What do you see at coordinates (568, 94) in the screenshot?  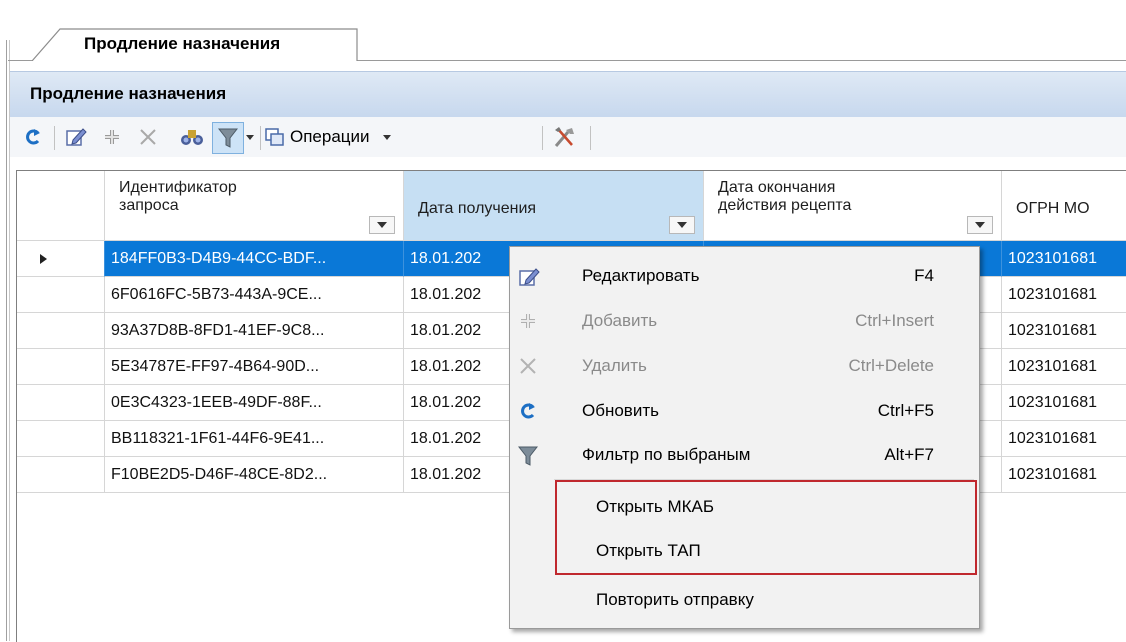 I see `panel-header: Продление назначения` at bounding box center [568, 94].